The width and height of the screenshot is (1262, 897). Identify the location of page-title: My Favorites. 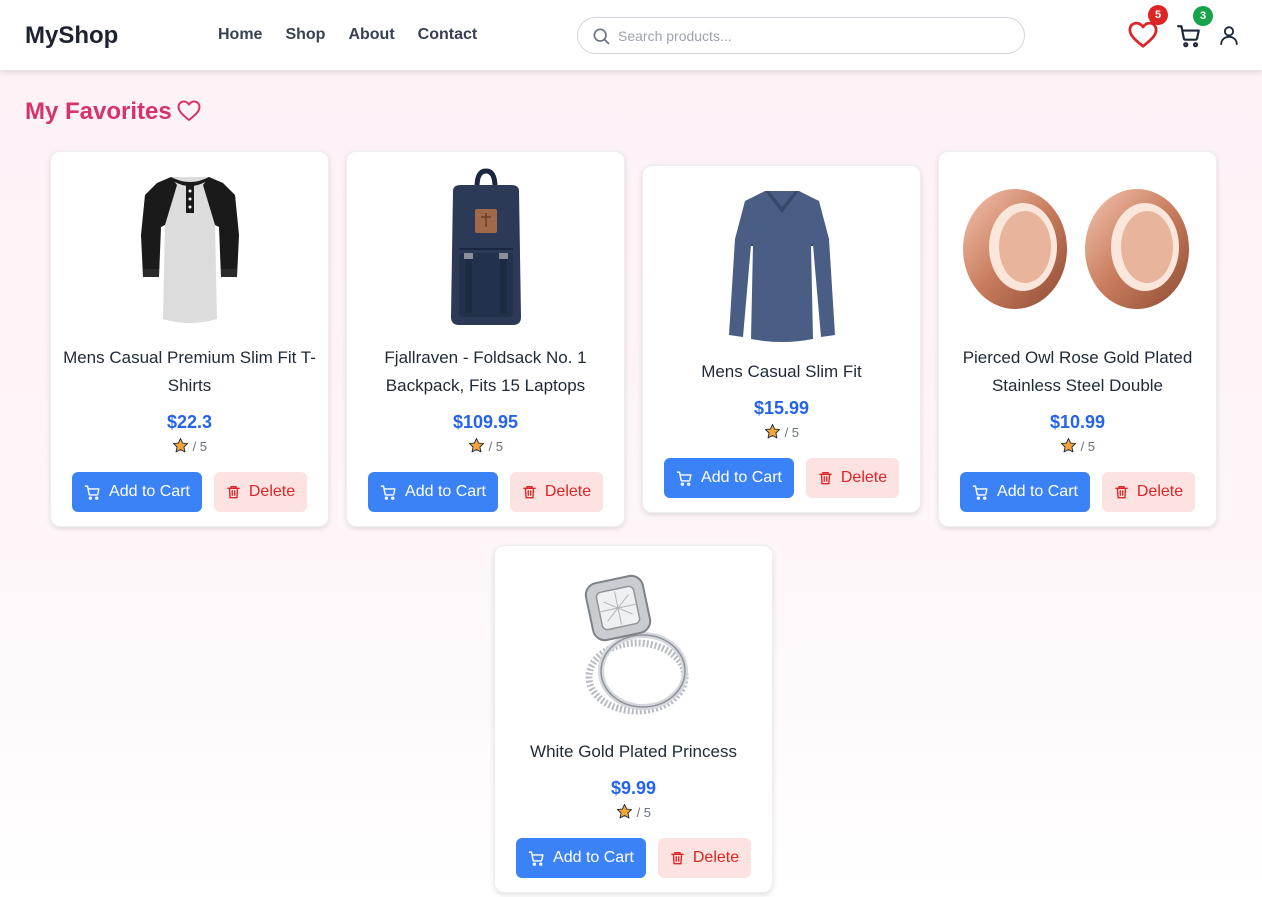
(98, 111).